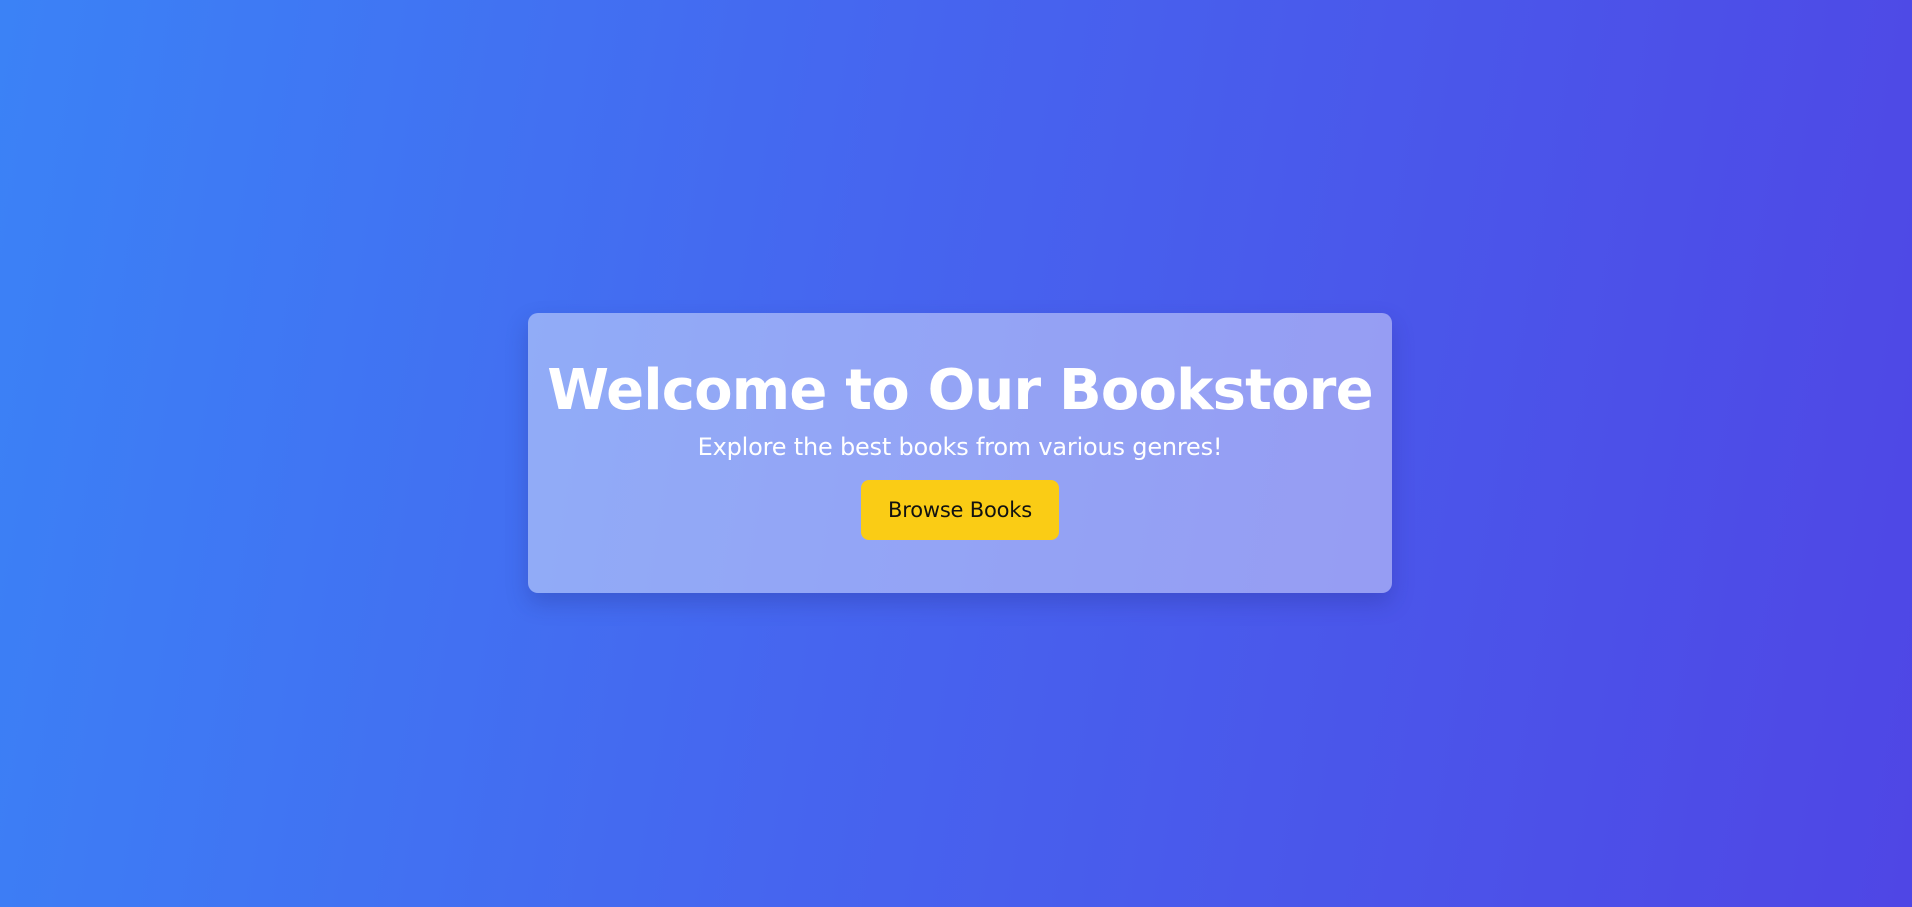 The height and width of the screenshot is (907, 1912). I want to click on hero-title: Welcome to Our Bookstore, so click(960, 390).